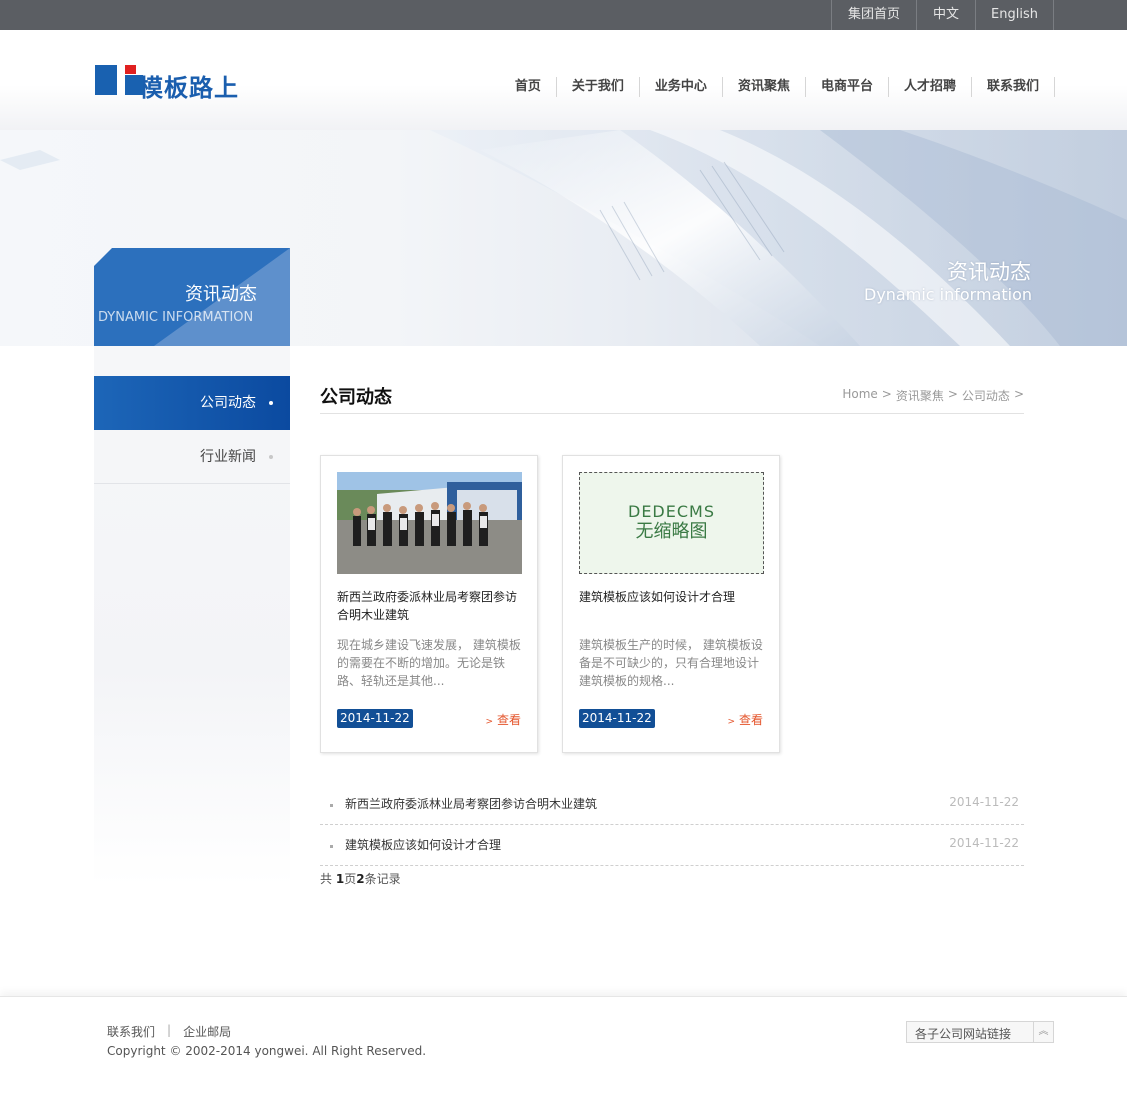  I want to click on group-home-link: 集团首页, so click(873, 15).